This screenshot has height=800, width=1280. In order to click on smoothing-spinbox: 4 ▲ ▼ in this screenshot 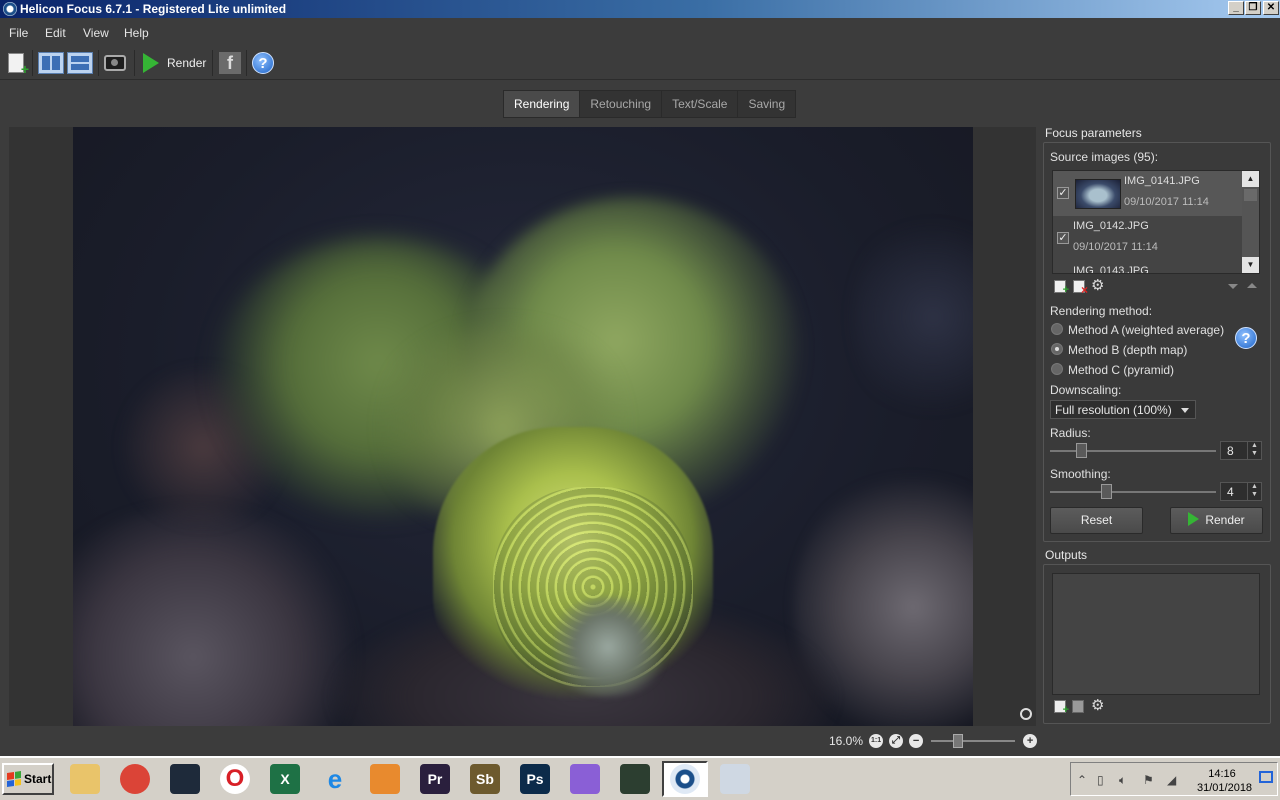, I will do `click(1241, 491)`.